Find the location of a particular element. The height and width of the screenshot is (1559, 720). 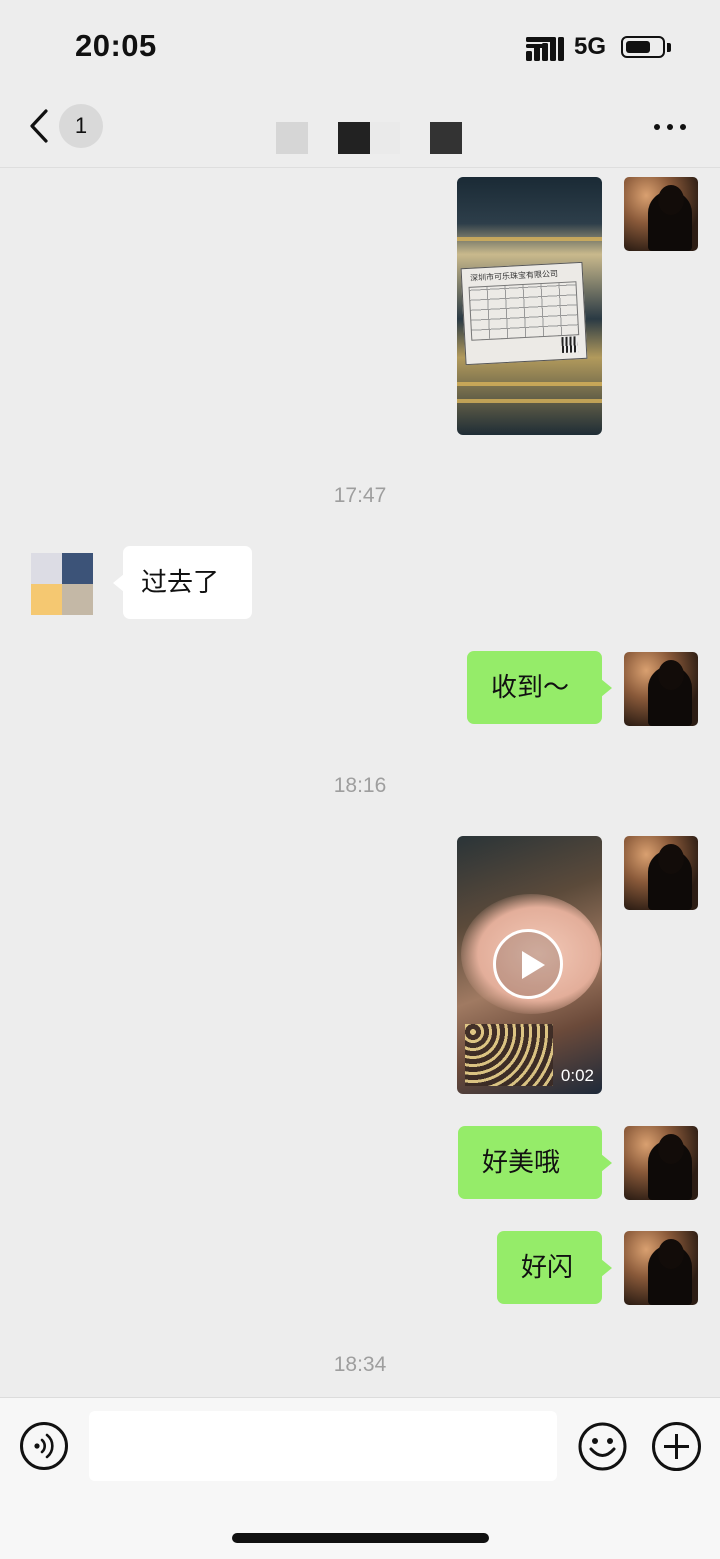

chevron-left-icon is located at coordinates (40, 126).